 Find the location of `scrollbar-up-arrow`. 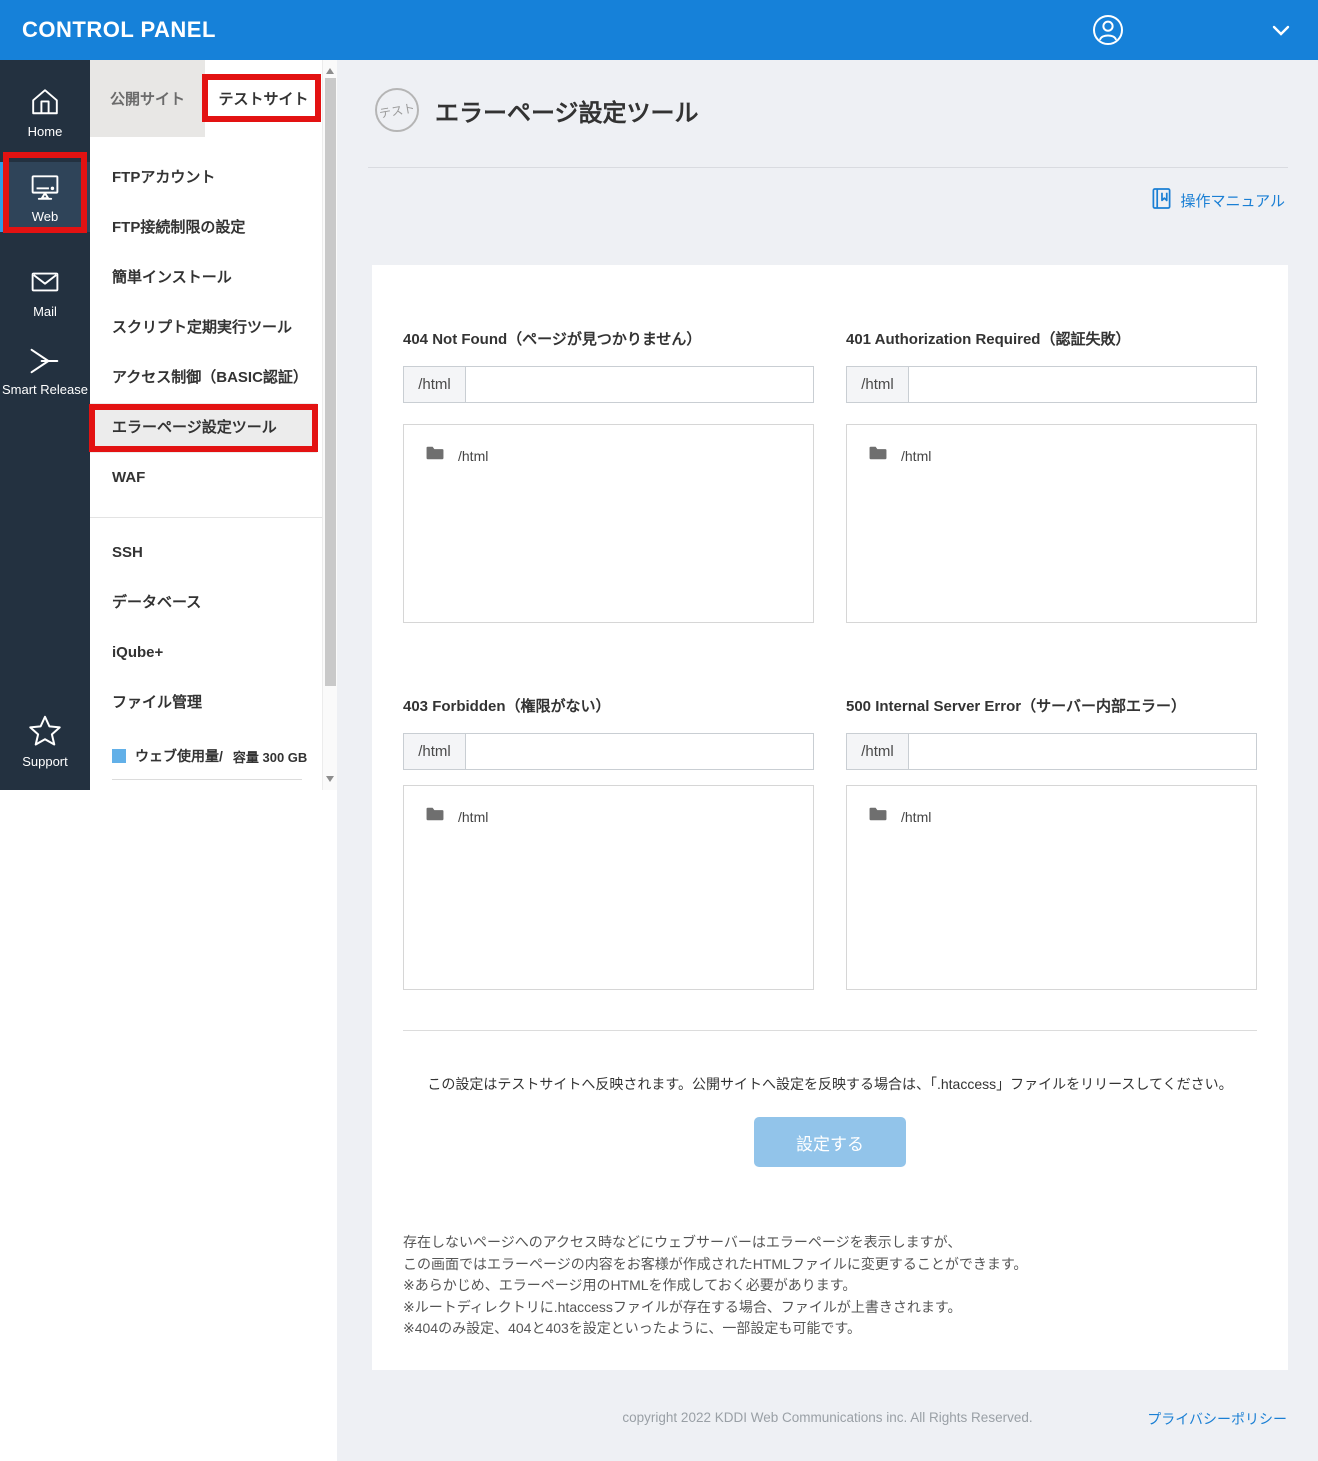

scrollbar-up-arrow is located at coordinates (330, 71).